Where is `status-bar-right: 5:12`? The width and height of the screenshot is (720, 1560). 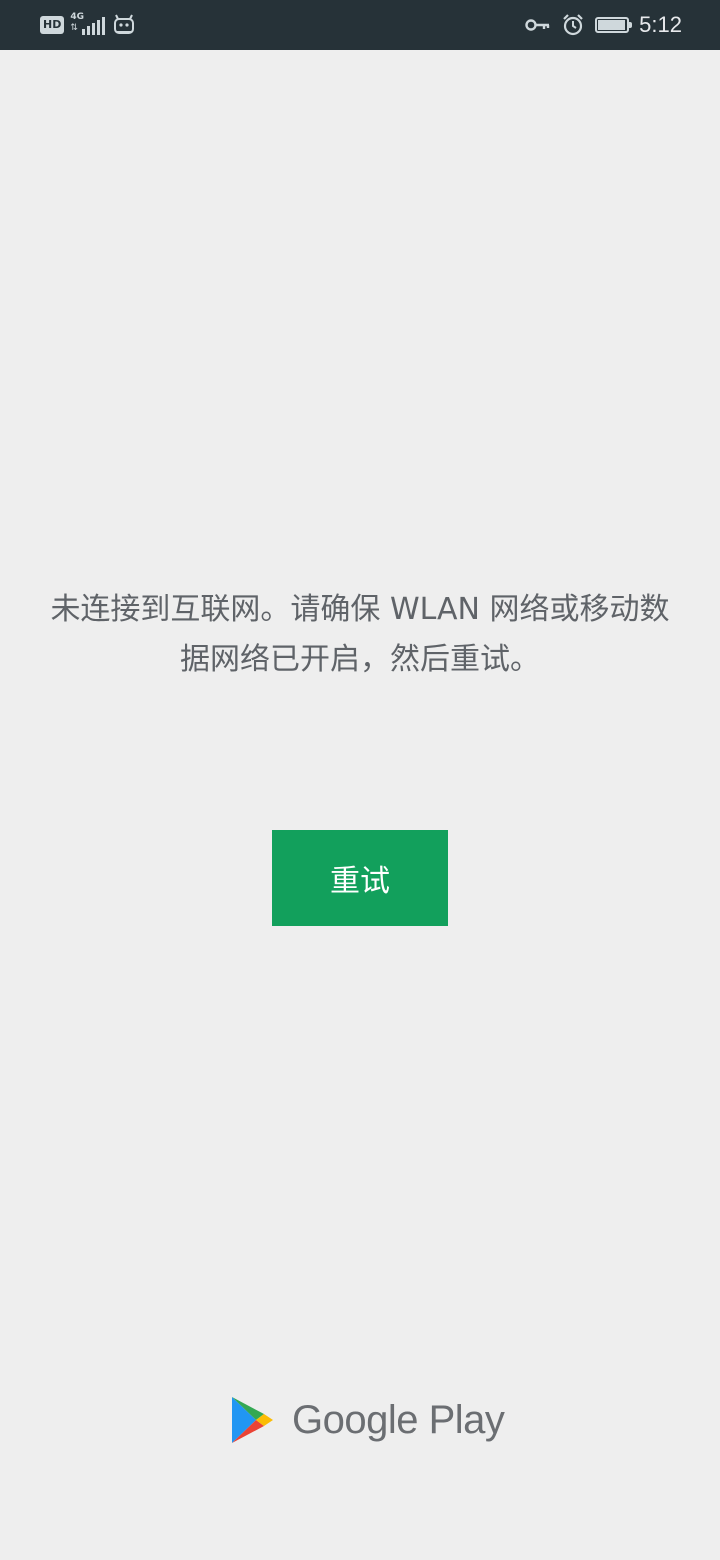 status-bar-right: 5:12 is located at coordinates (603, 25).